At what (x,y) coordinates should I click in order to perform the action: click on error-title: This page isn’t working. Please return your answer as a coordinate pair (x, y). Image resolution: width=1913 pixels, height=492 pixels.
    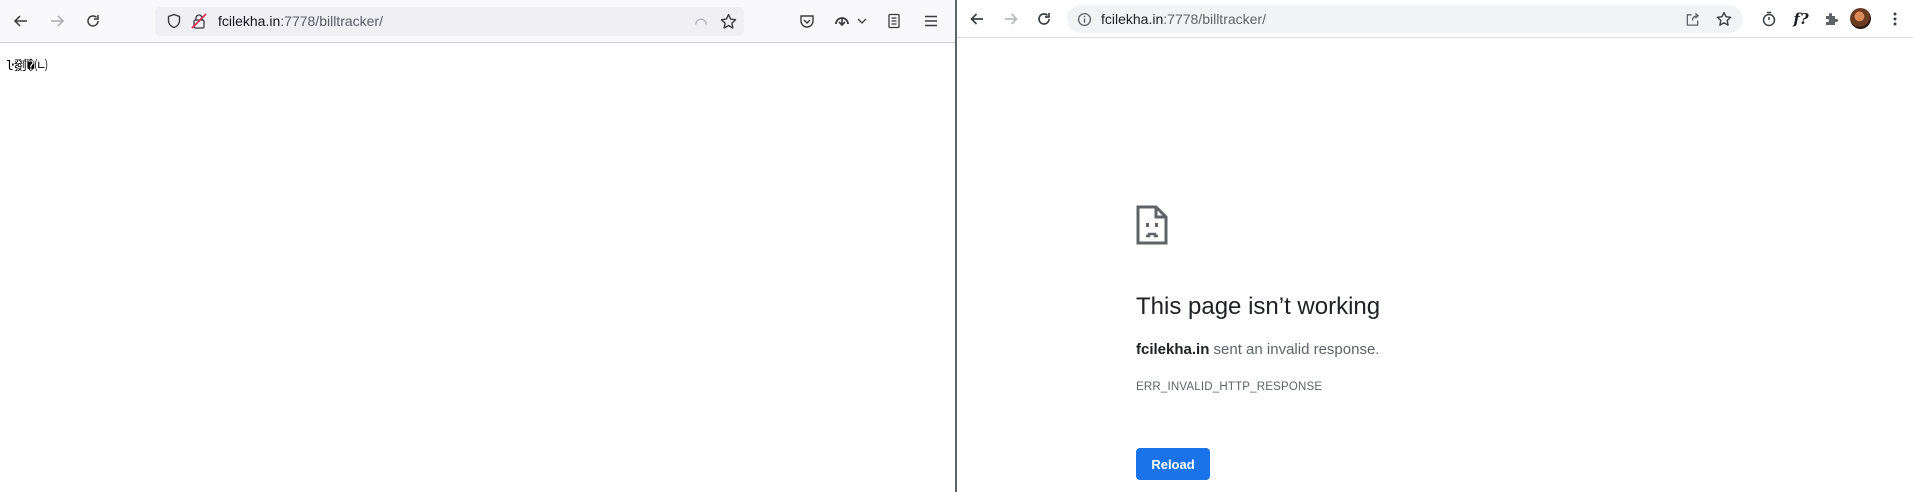
    Looking at the image, I should click on (1258, 306).